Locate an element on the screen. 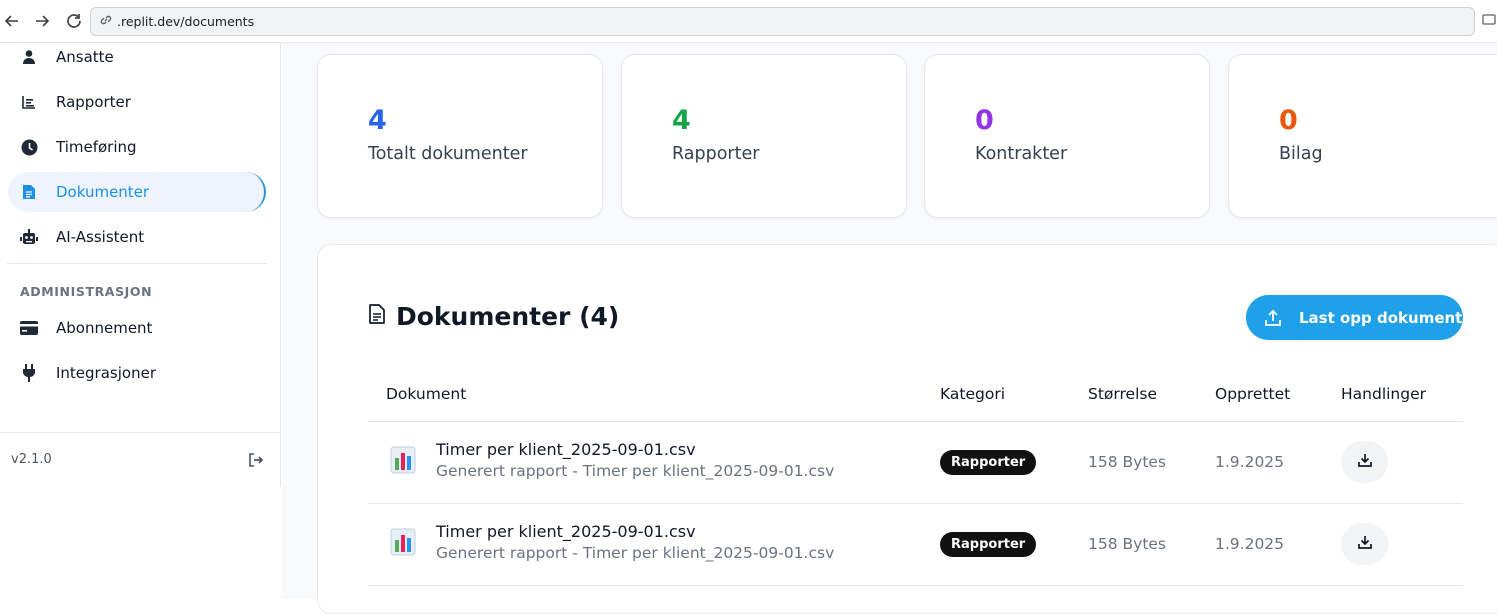 The image size is (1497, 614). stat-label: Rapporter is located at coordinates (716, 154).